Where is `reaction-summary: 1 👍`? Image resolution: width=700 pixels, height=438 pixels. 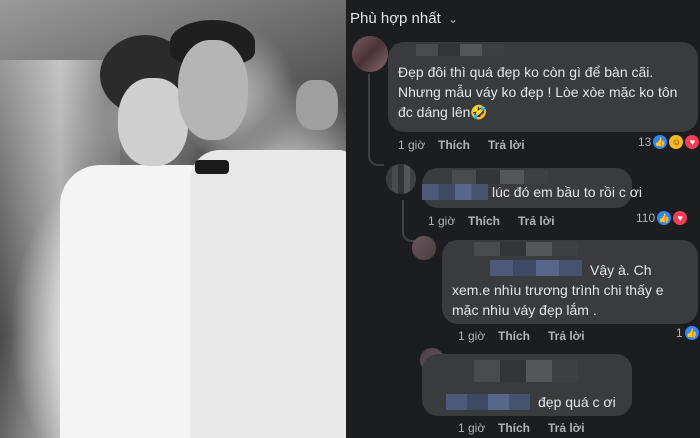 reaction-summary: 1 👍 is located at coordinates (687, 333).